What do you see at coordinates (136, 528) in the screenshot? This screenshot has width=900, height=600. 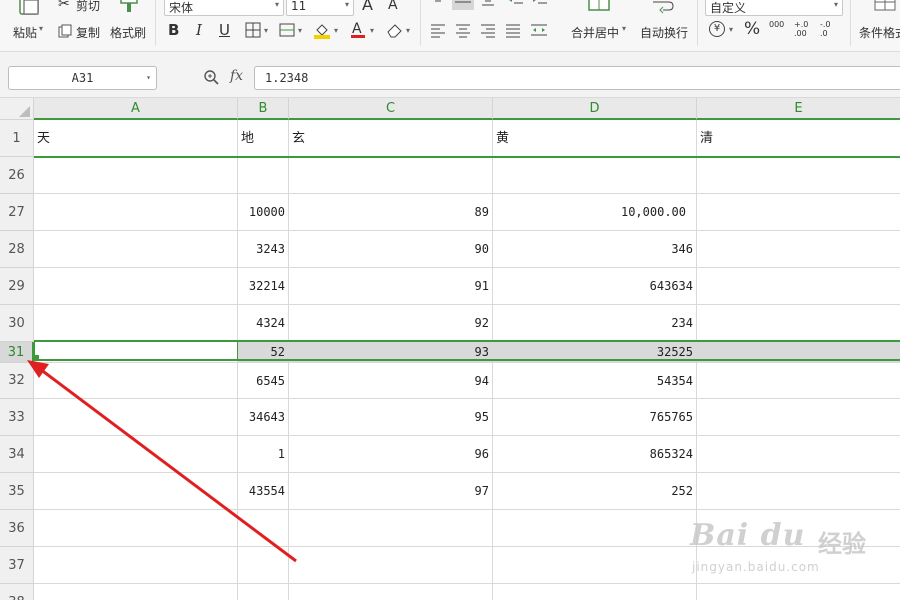 I see `cell-a36` at bounding box center [136, 528].